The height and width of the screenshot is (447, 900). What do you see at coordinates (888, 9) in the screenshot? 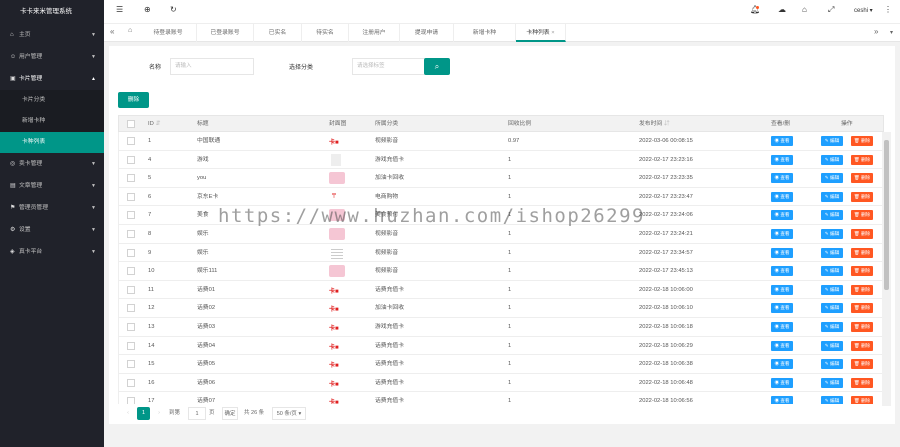
I see `more-icon: ⋮` at bounding box center [888, 9].